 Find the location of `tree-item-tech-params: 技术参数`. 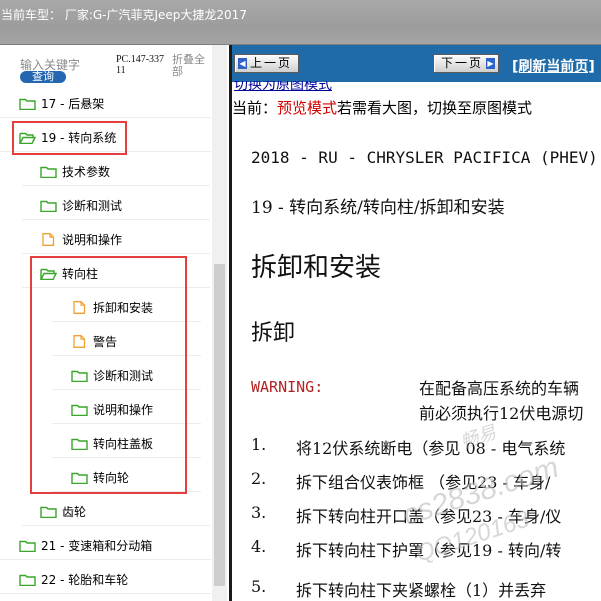

tree-item-tech-params: 技术参数 is located at coordinates (116, 171).